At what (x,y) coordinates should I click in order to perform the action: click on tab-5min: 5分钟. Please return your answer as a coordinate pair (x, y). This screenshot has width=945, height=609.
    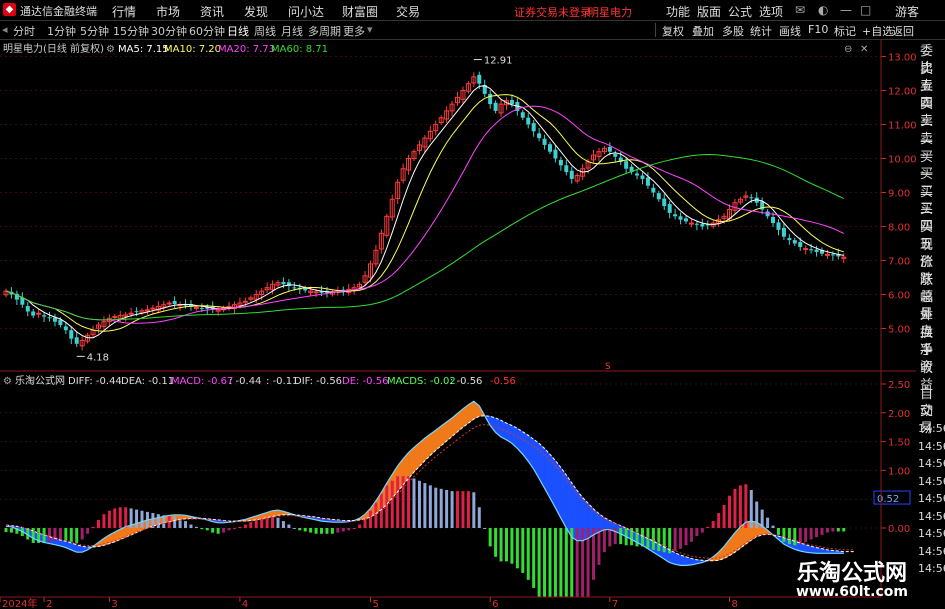
    Looking at the image, I should click on (94, 31).